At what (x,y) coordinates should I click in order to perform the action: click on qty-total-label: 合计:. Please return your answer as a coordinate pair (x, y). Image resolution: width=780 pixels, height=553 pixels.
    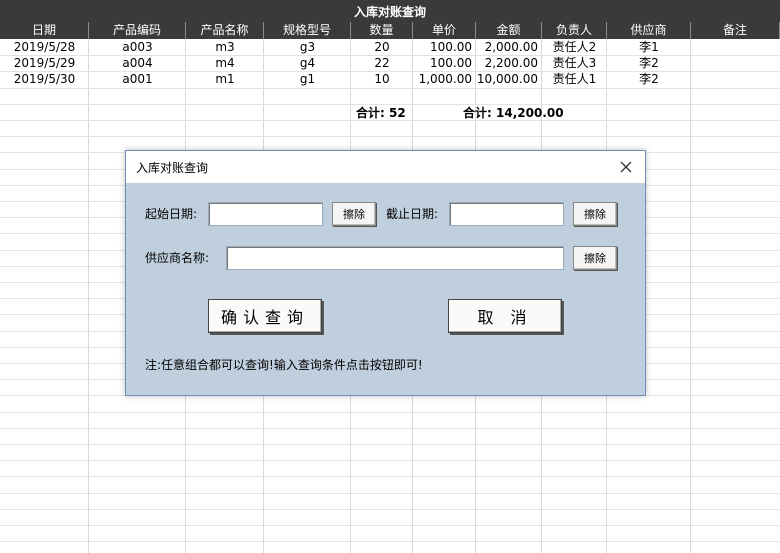
    Looking at the image, I should click on (370, 113).